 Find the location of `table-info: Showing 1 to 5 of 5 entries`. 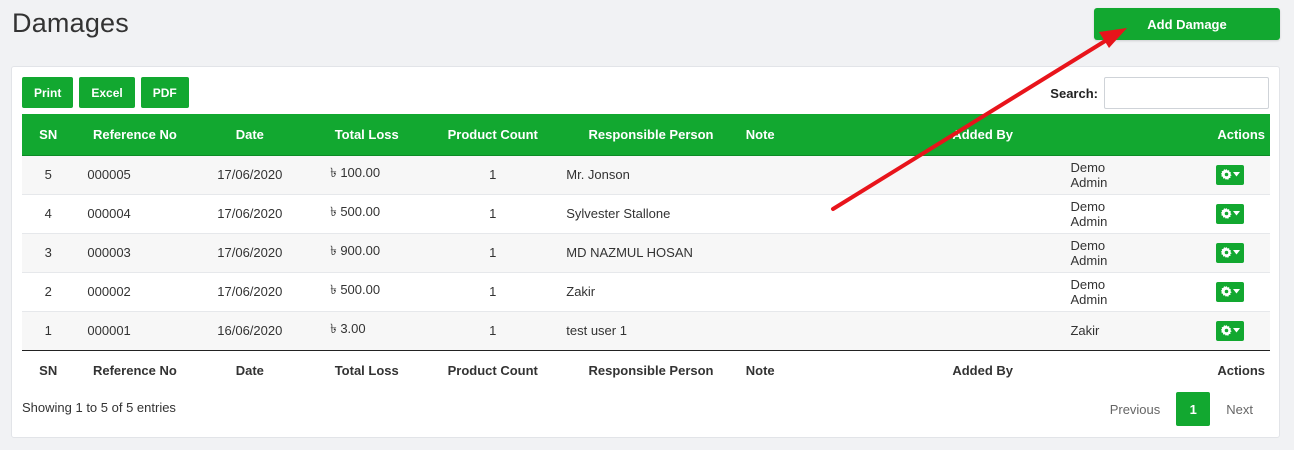

table-info: Showing 1 to 5 of 5 entries is located at coordinates (99, 407).